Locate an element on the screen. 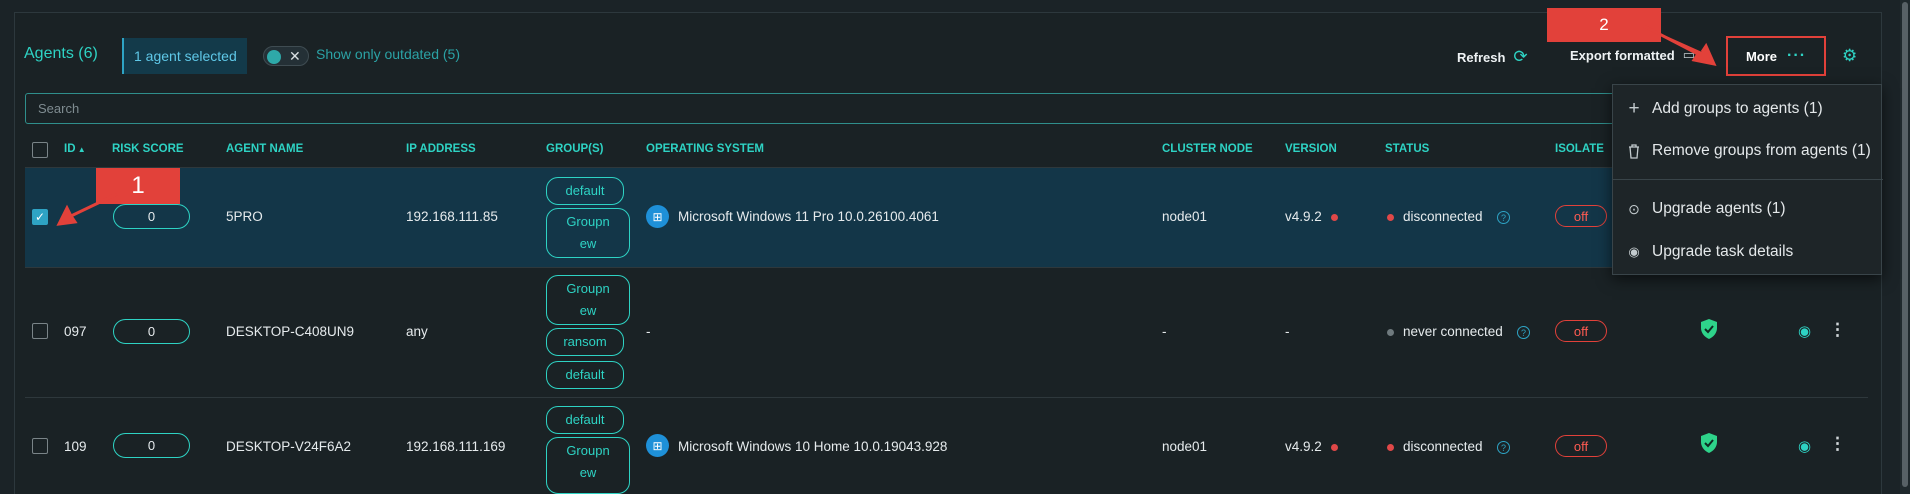  agent-name: DESKTOP-V24F6A2 is located at coordinates (288, 446).